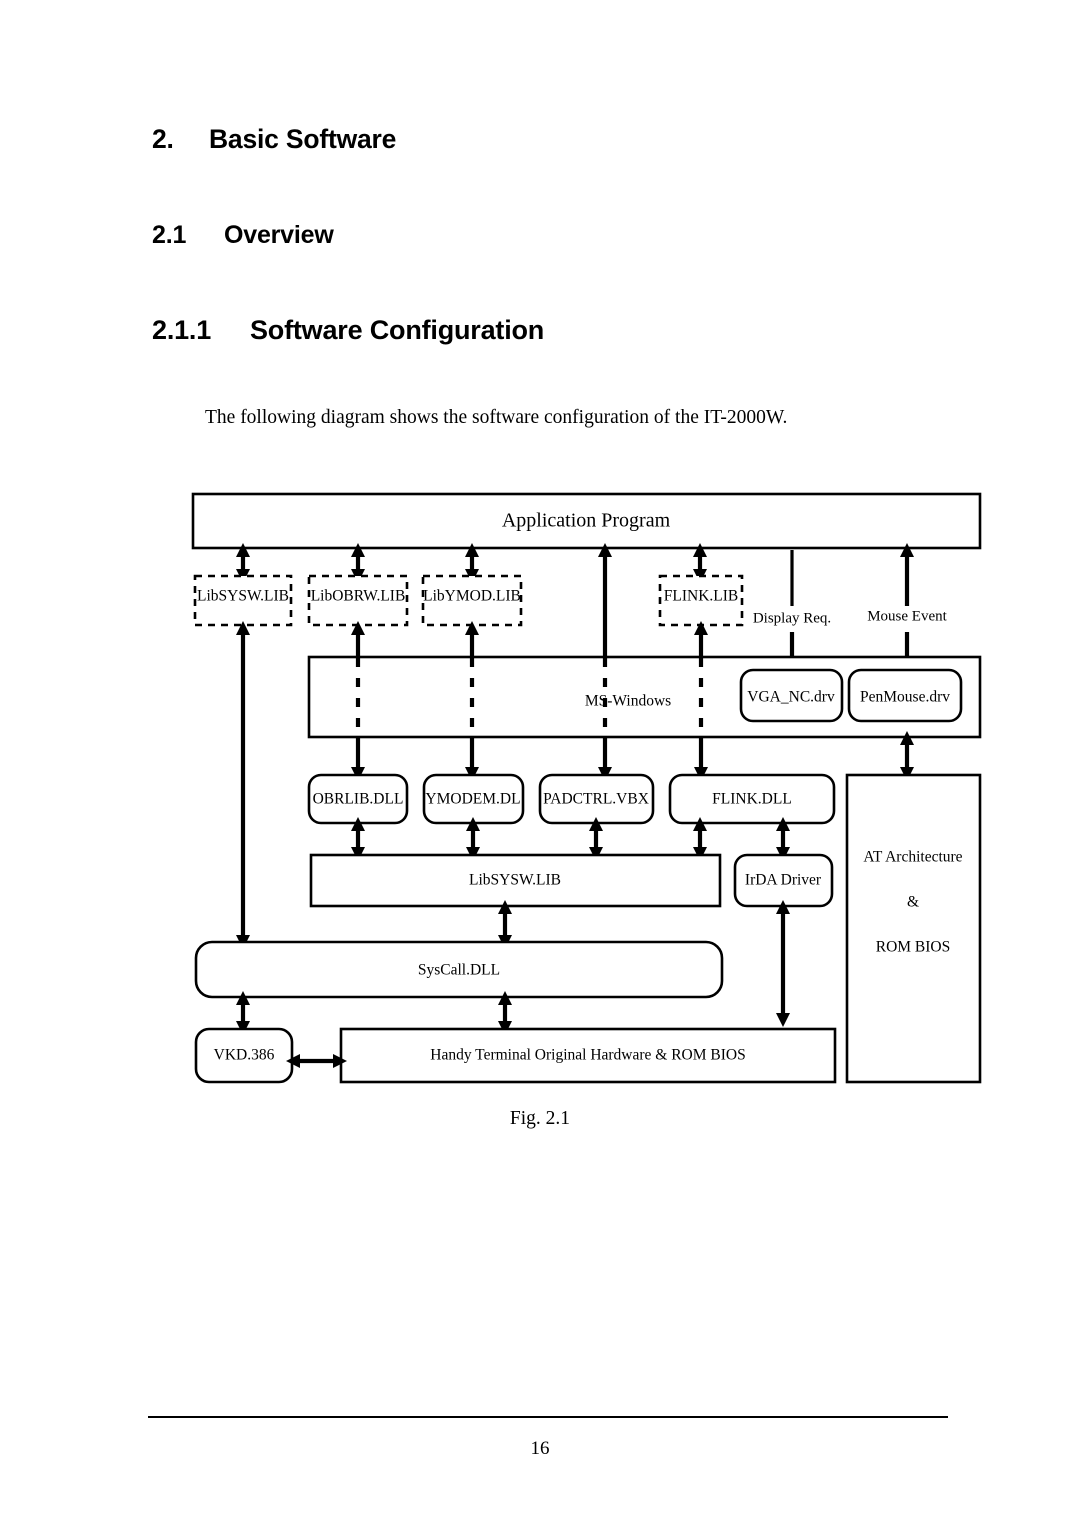 The width and height of the screenshot is (1080, 1528). Describe the element at coordinates (169, 235) in the screenshot. I see `section-number: 2.1` at that location.